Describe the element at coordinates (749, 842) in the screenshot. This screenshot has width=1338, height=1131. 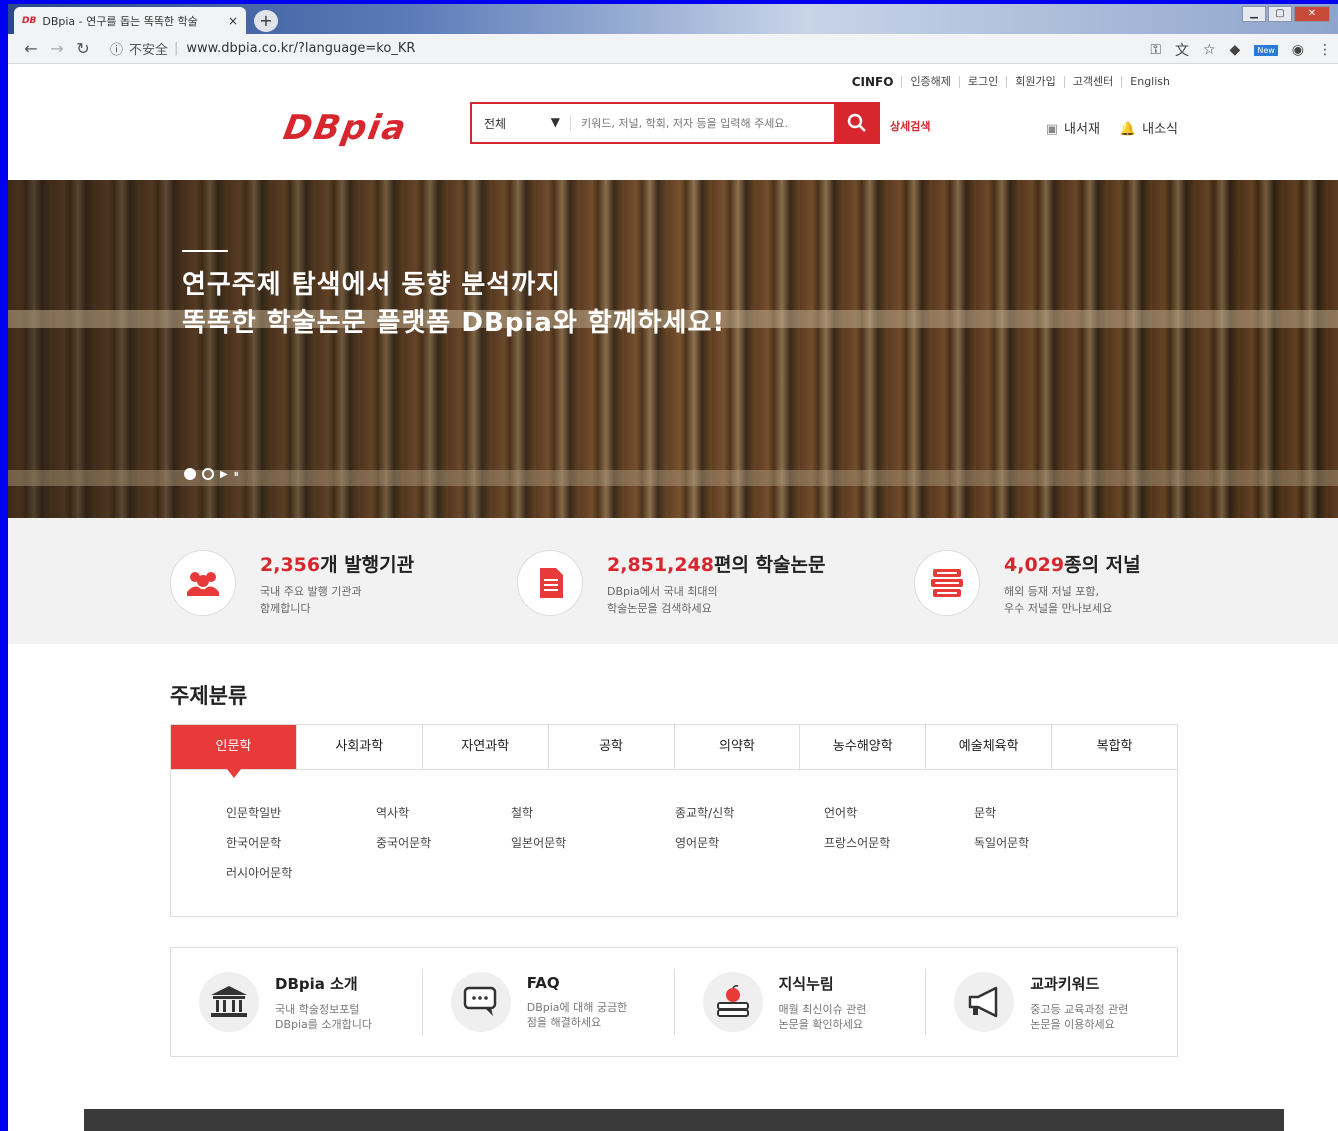
I see `subject-item: 영어문학` at that location.